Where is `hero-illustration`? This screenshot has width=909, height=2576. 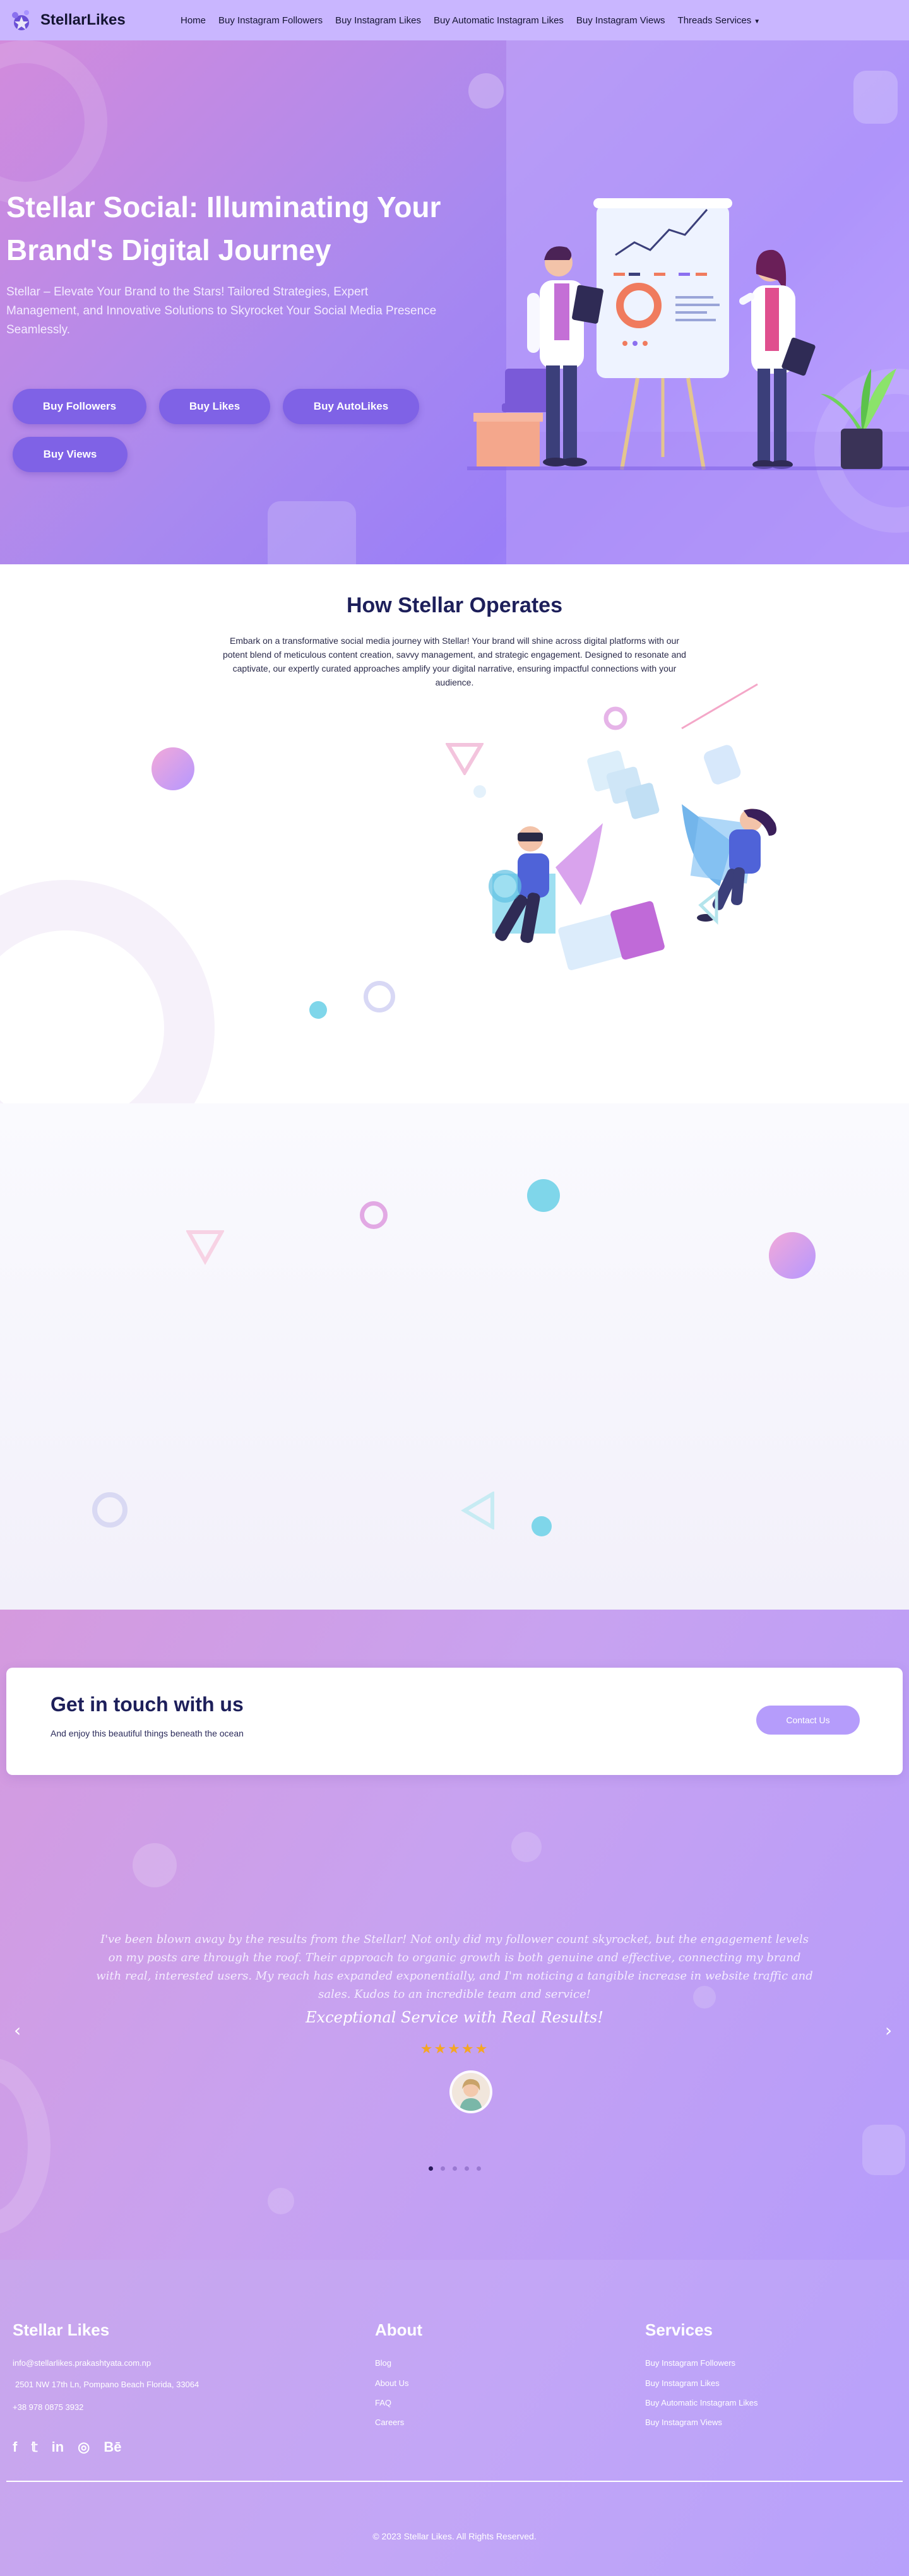 hero-illustration is located at coordinates (688, 334).